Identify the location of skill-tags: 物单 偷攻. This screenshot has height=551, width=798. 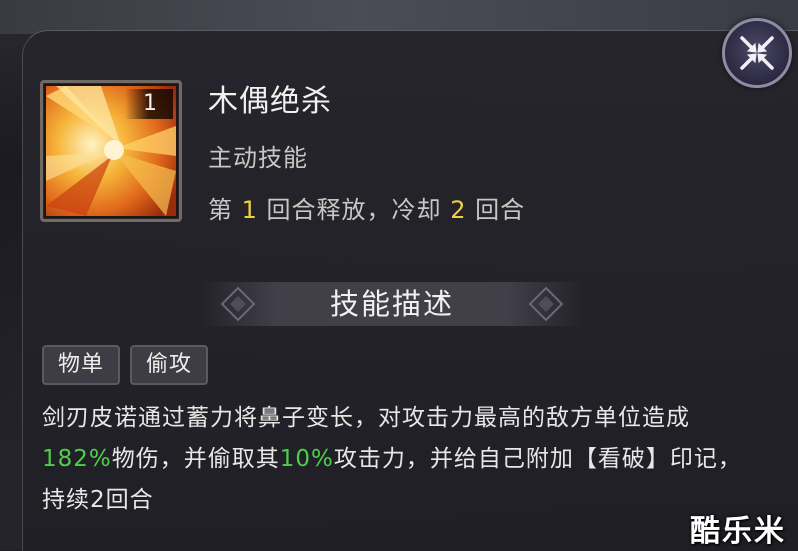
(125, 365).